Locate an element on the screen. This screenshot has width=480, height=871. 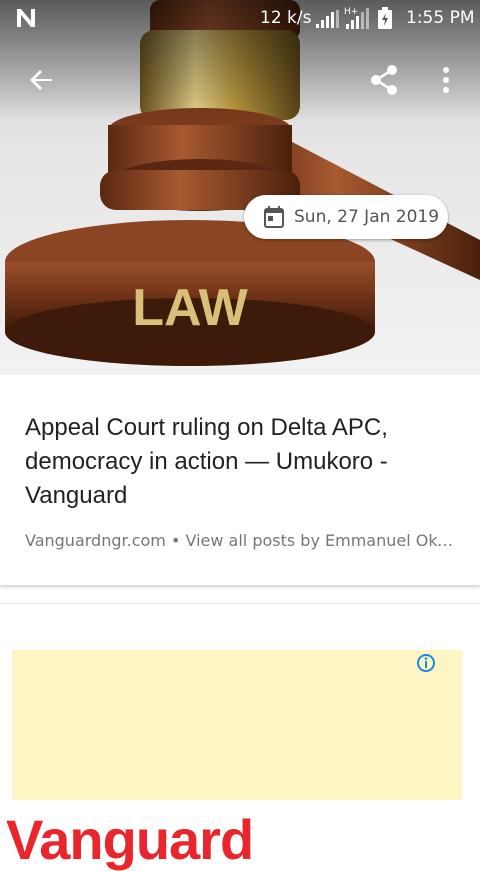
section-divider is located at coordinates (240, 603).